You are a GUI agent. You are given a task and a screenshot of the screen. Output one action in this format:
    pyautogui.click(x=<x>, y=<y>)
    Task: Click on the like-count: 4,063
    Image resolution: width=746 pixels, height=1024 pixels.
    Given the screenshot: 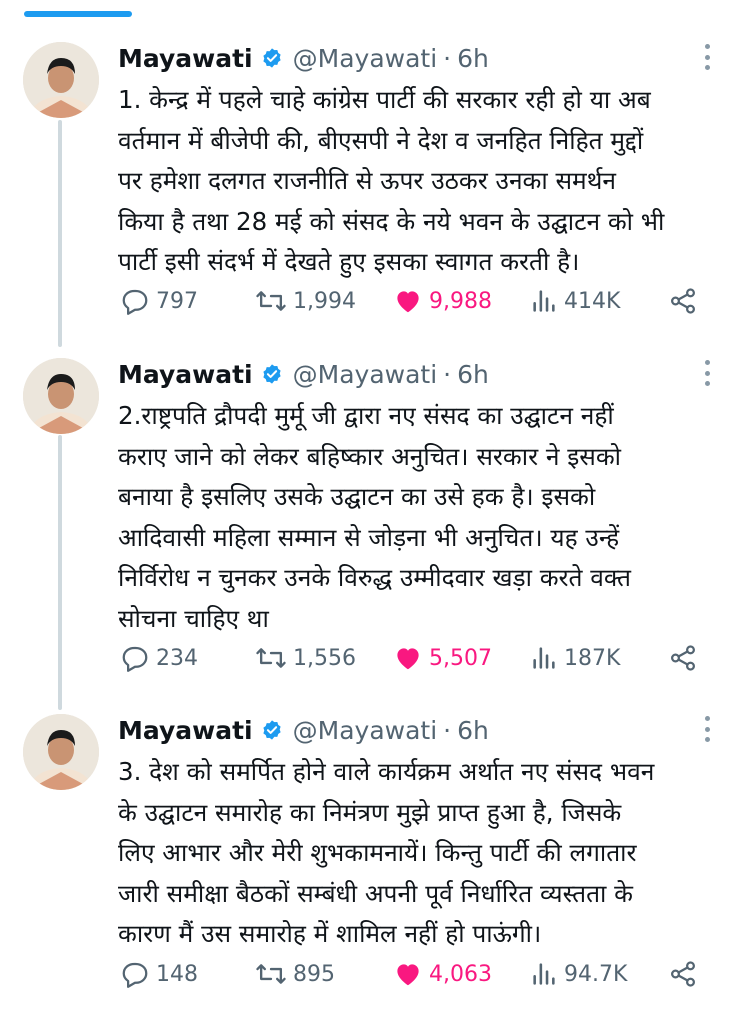 What is the action you would take?
    pyautogui.click(x=460, y=974)
    